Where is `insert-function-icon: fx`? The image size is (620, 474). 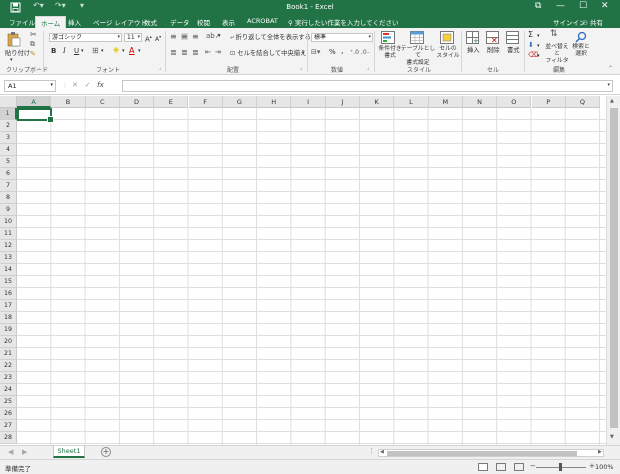
insert-function-icon: fx is located at coordinates (100, 85).